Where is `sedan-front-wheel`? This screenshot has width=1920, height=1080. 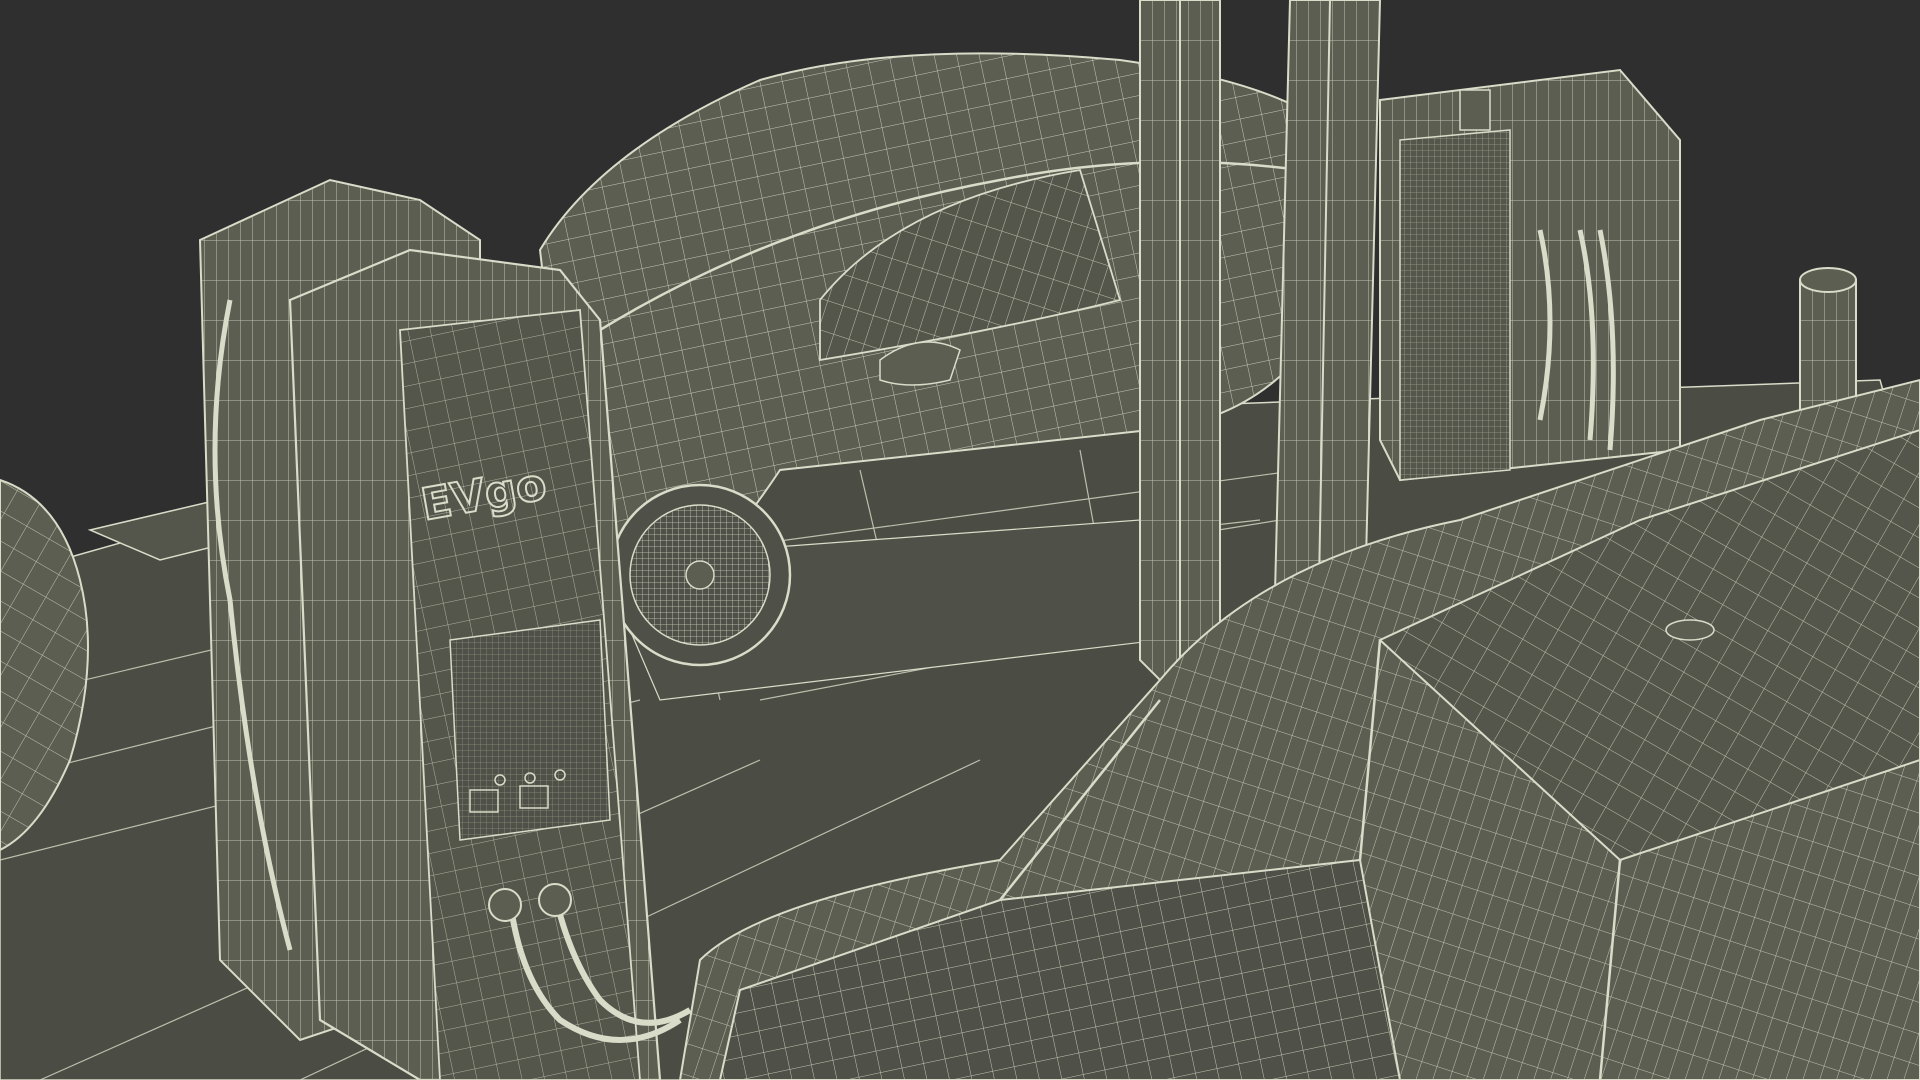 sedan-front-wheel is located at coordinates (700, 575).